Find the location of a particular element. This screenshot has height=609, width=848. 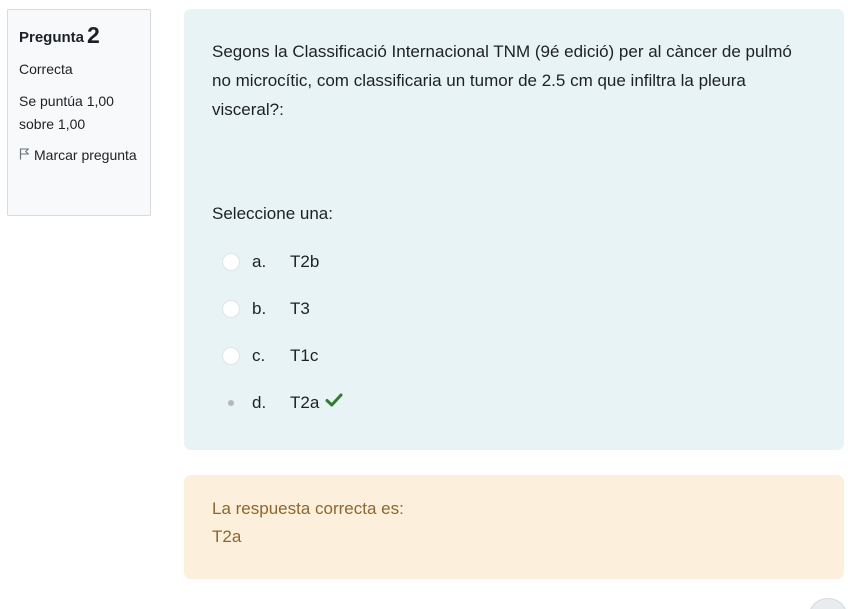

answer-text: T1c is located at coordinates (304, 355).